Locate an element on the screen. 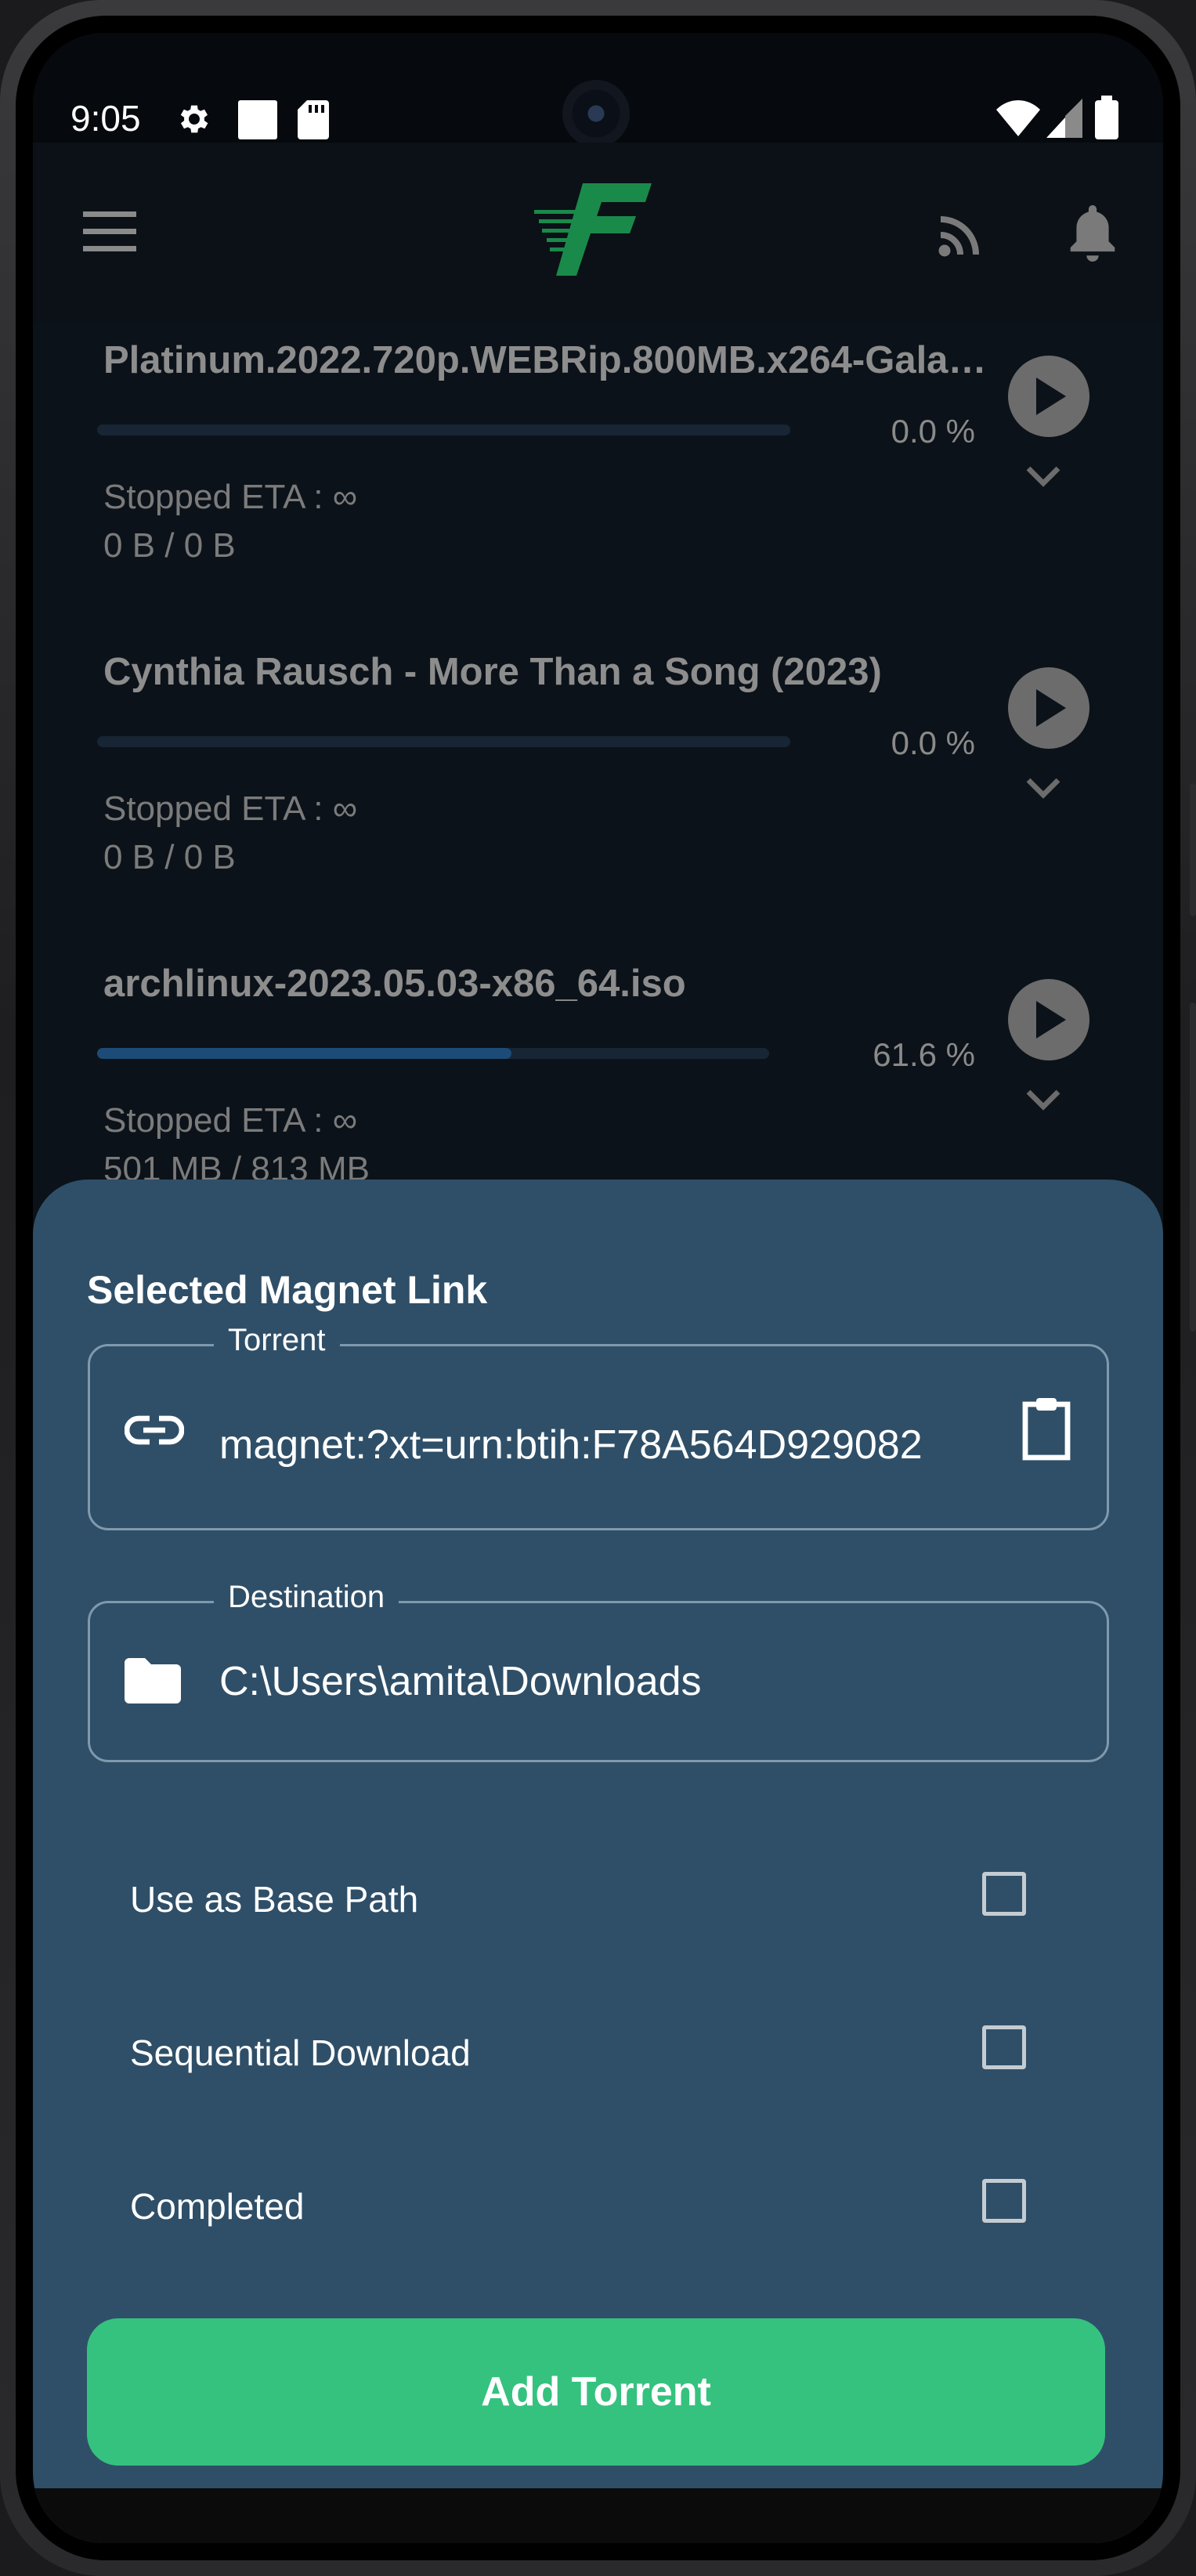 This screenshot has width=1196, height=2576. navigation-bar is located at coordinates (598, 2515).